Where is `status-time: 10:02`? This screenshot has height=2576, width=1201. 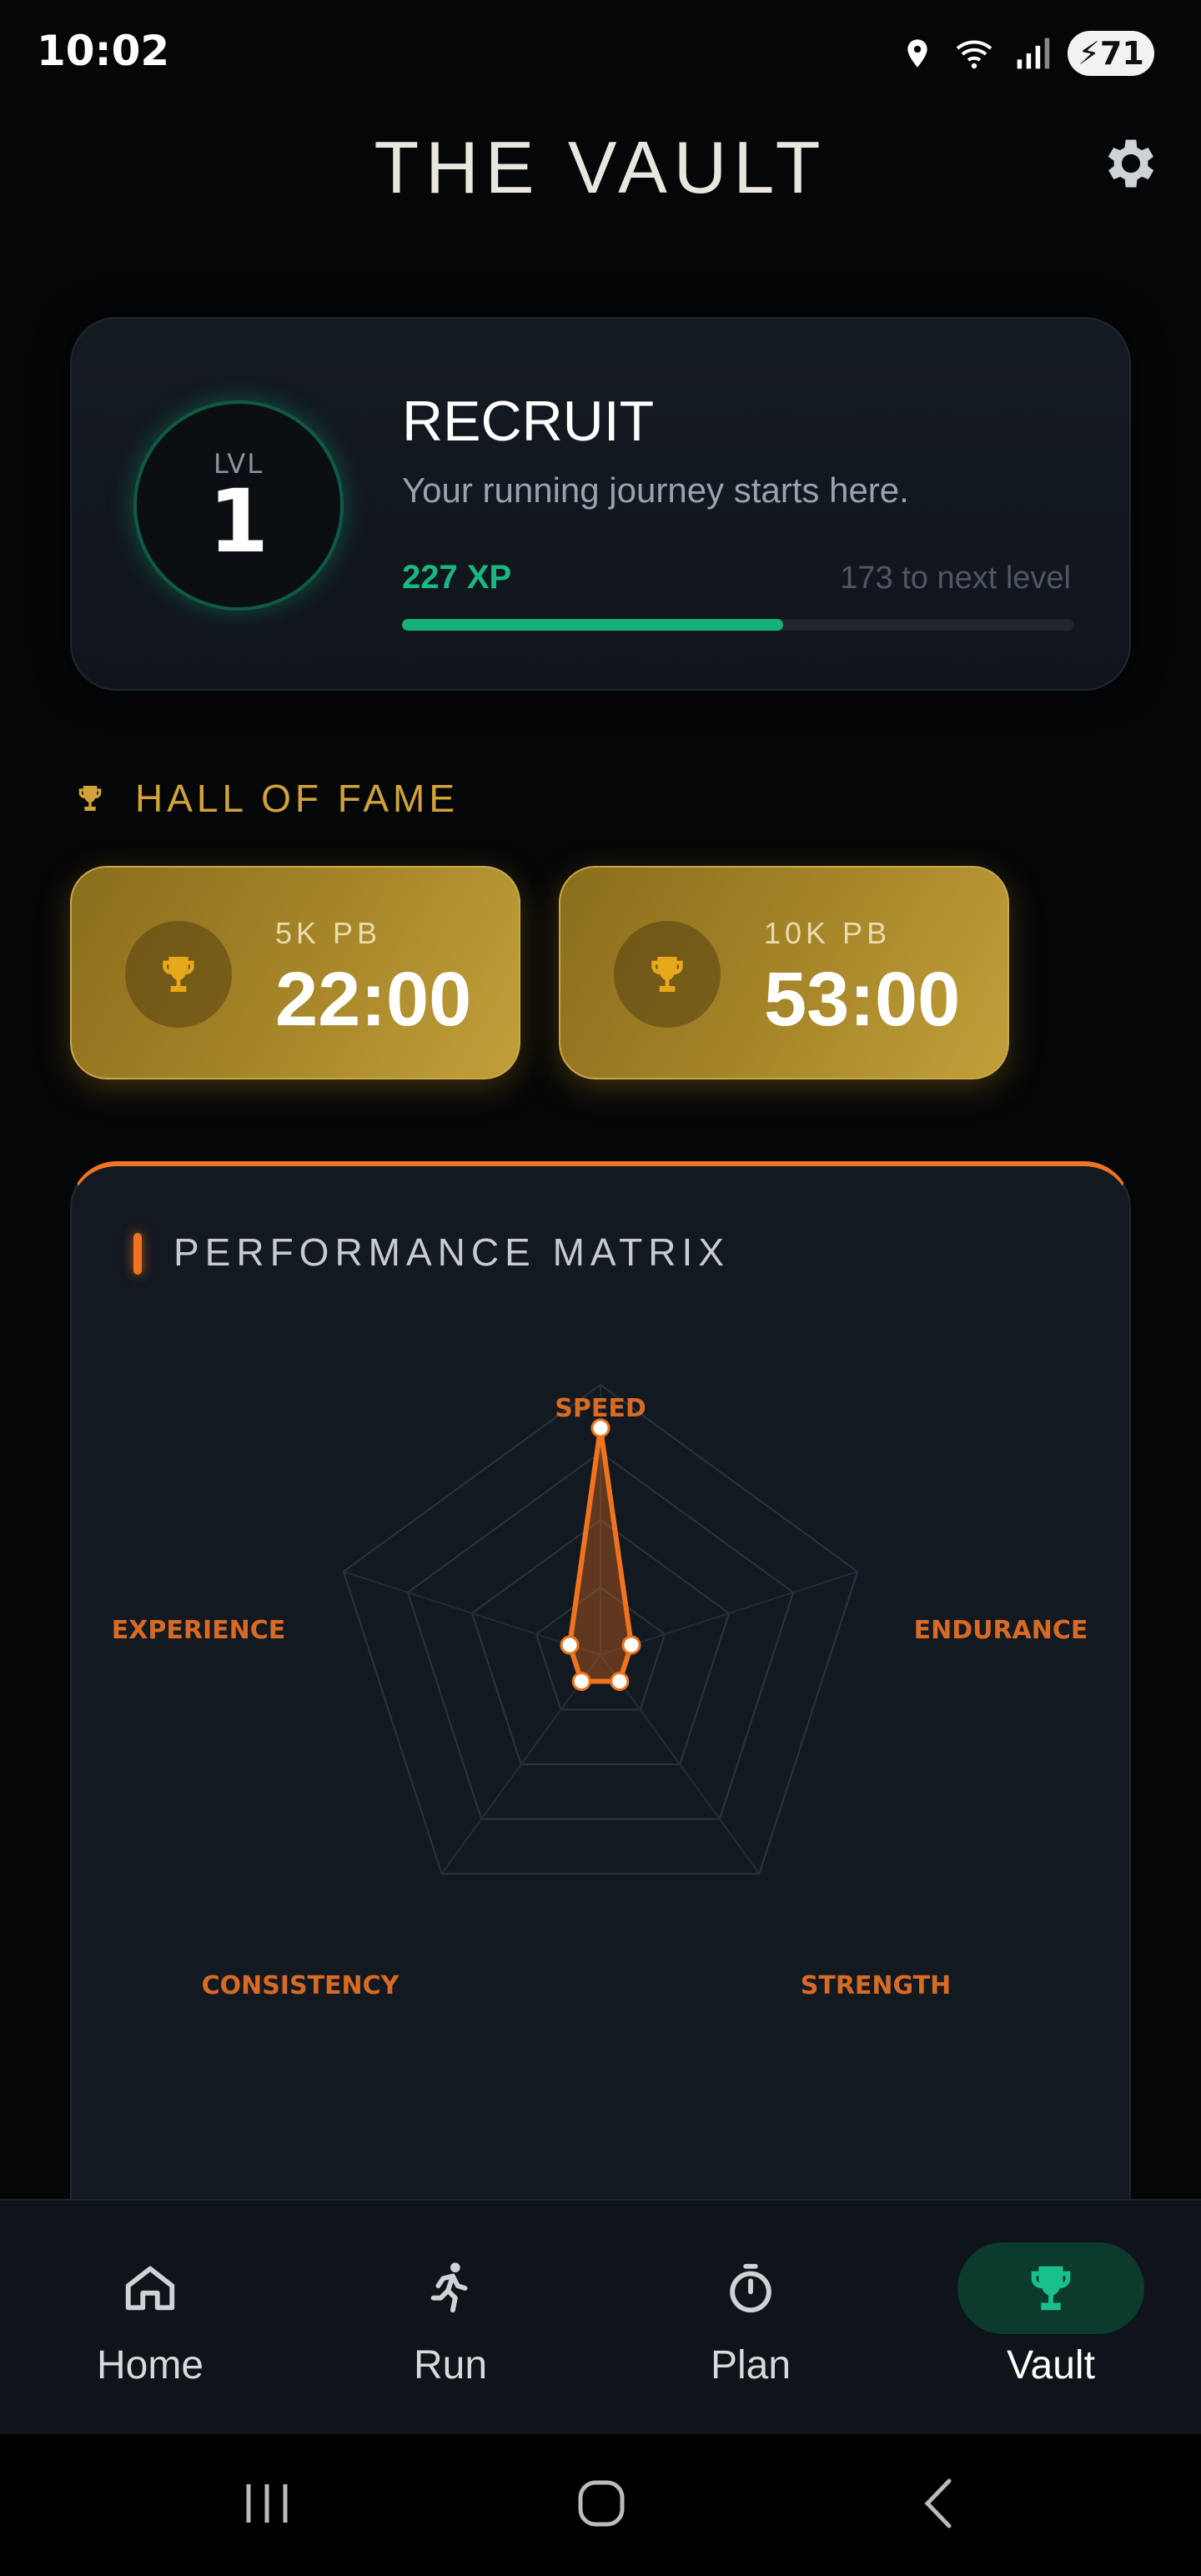 status-time: 10:02 is located at coordinates (104, 51).